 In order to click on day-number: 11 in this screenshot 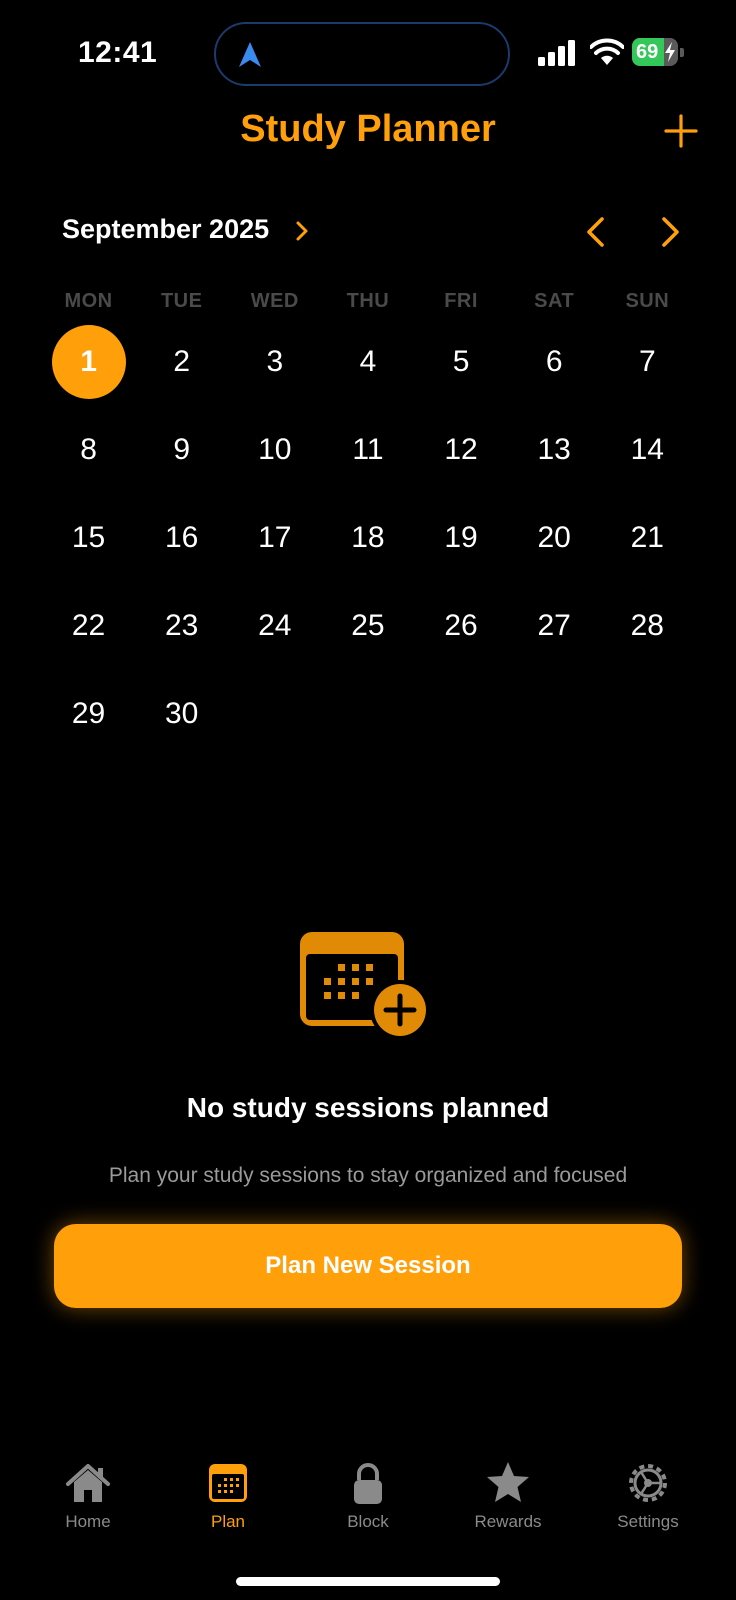, I will do `click(368, 450)`.